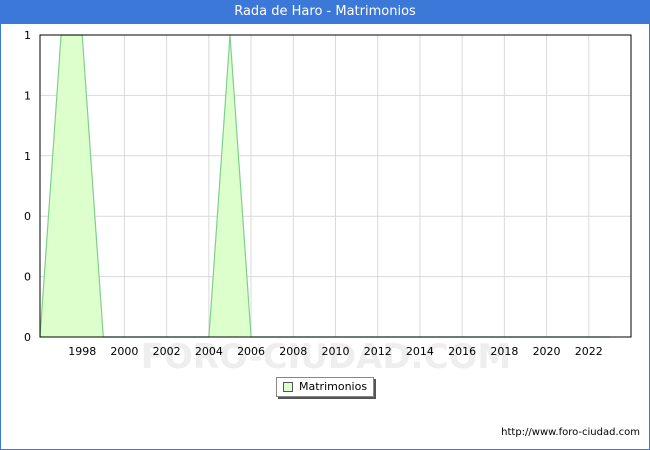 The height and width of the screenshot is (450, 650). What do you see at coordinates (27, 186) in the screenshot?
I see `y-axis-ticks: 0 0 0 1 1 1` at bounding box center [27, 186].